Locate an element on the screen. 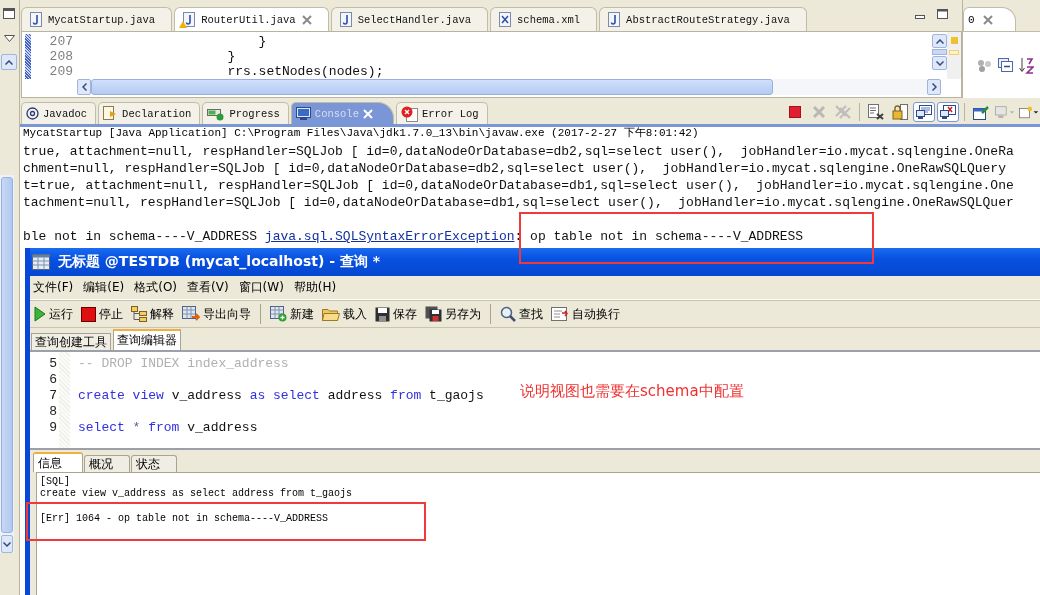 The image size is (1040, 595). code-line: select * from v_address is located at coordinates (168, 428).